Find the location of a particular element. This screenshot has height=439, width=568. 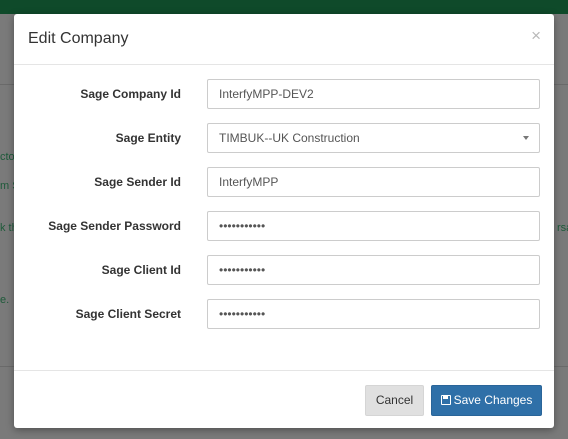

background-text: rsal is located at coordinates (562, 228).